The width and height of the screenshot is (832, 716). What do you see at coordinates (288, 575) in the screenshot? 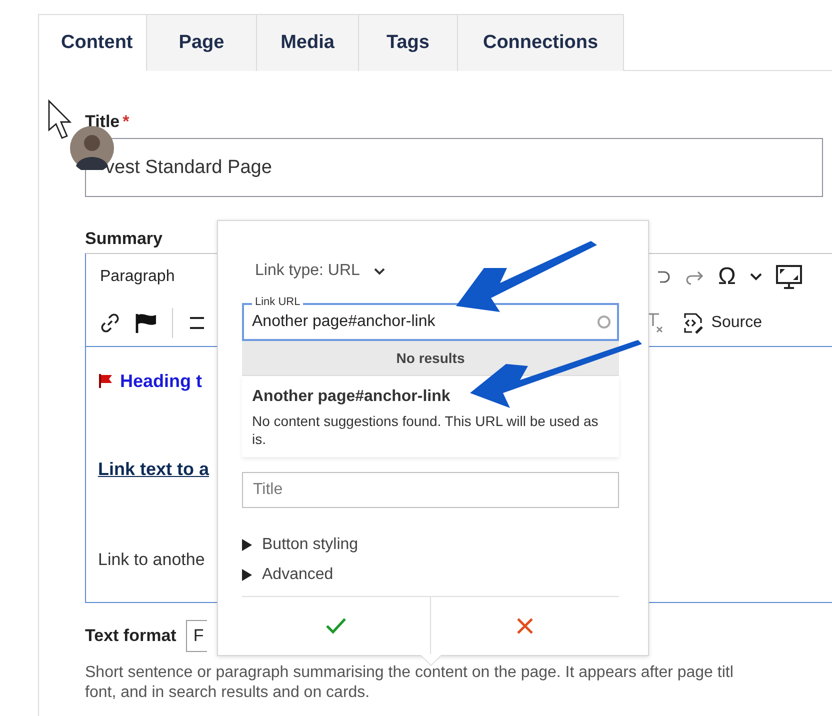
I see `section-toggle: Advanced` at bounding box center [288, 575].